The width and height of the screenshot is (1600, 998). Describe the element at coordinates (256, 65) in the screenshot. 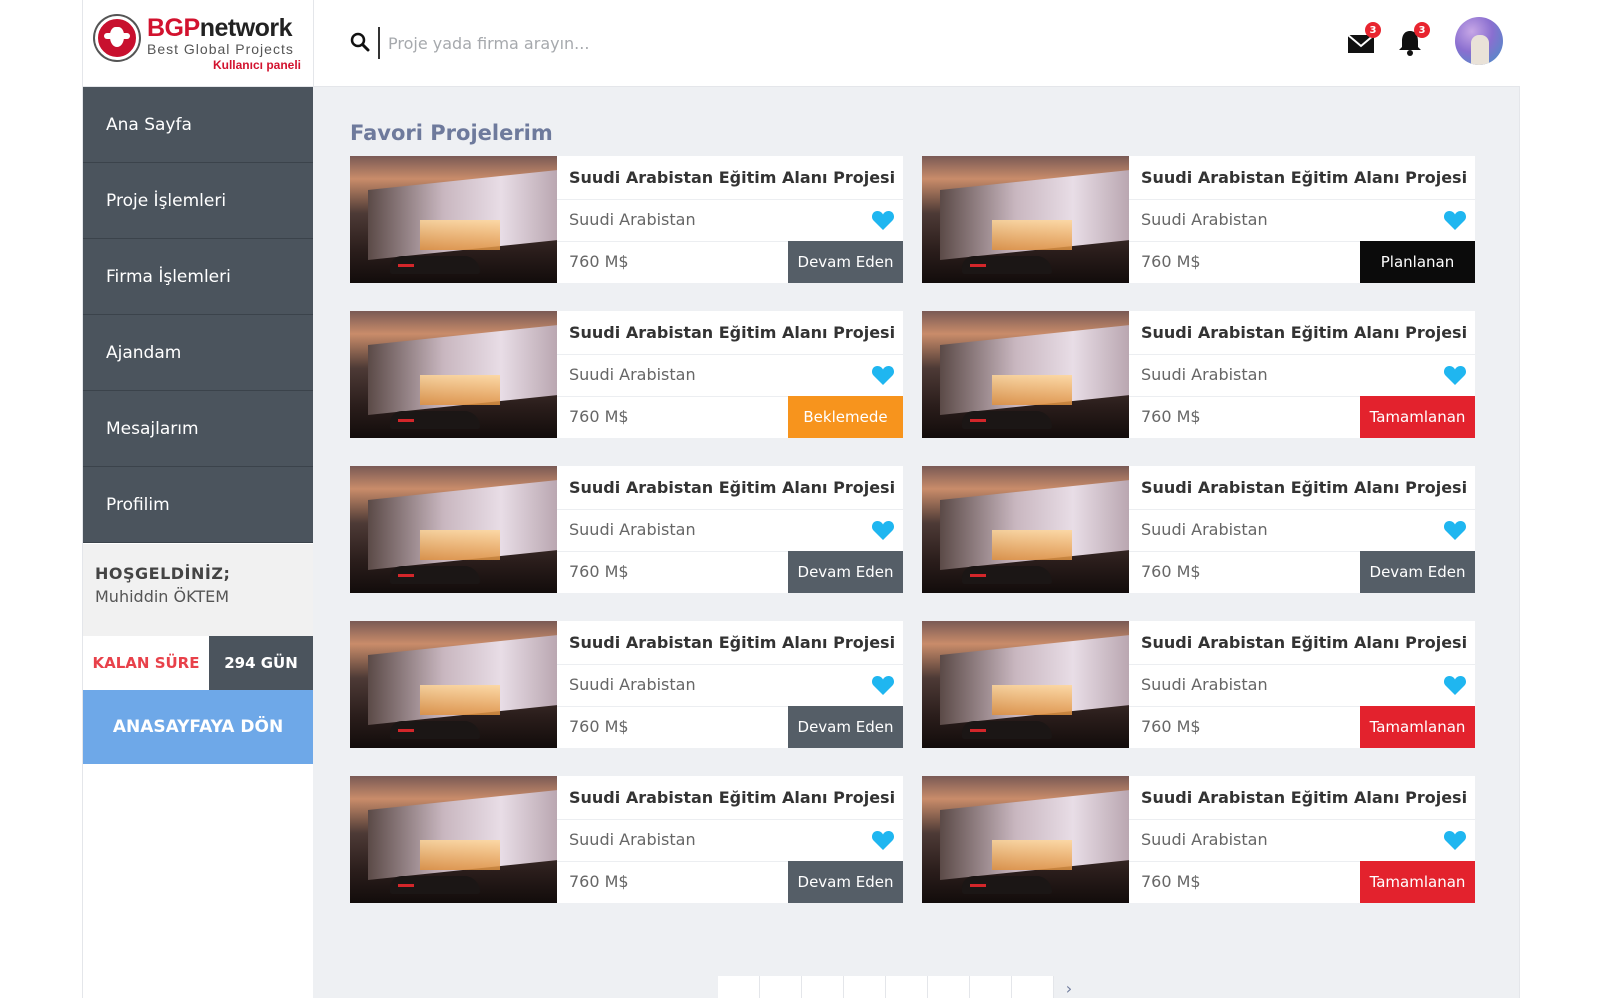

I see `logo-panel-label: Kullanıcı paneli` at that location.